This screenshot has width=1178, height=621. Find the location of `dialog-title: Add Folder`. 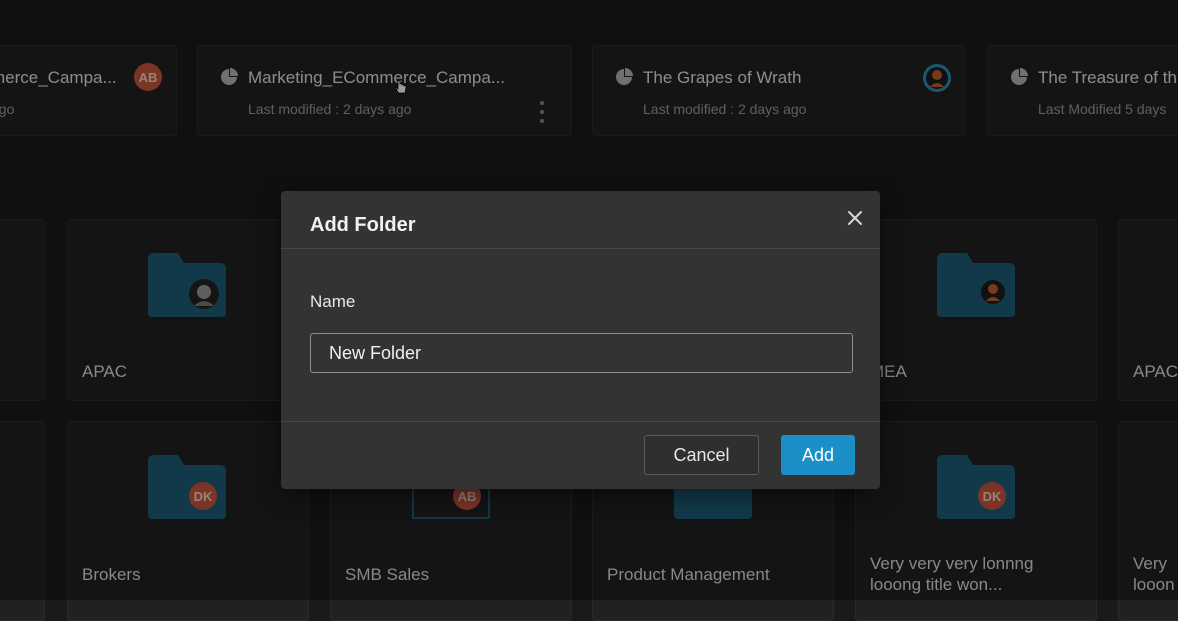

dialog-title: Add Folder is located at coordinates (363, 225).